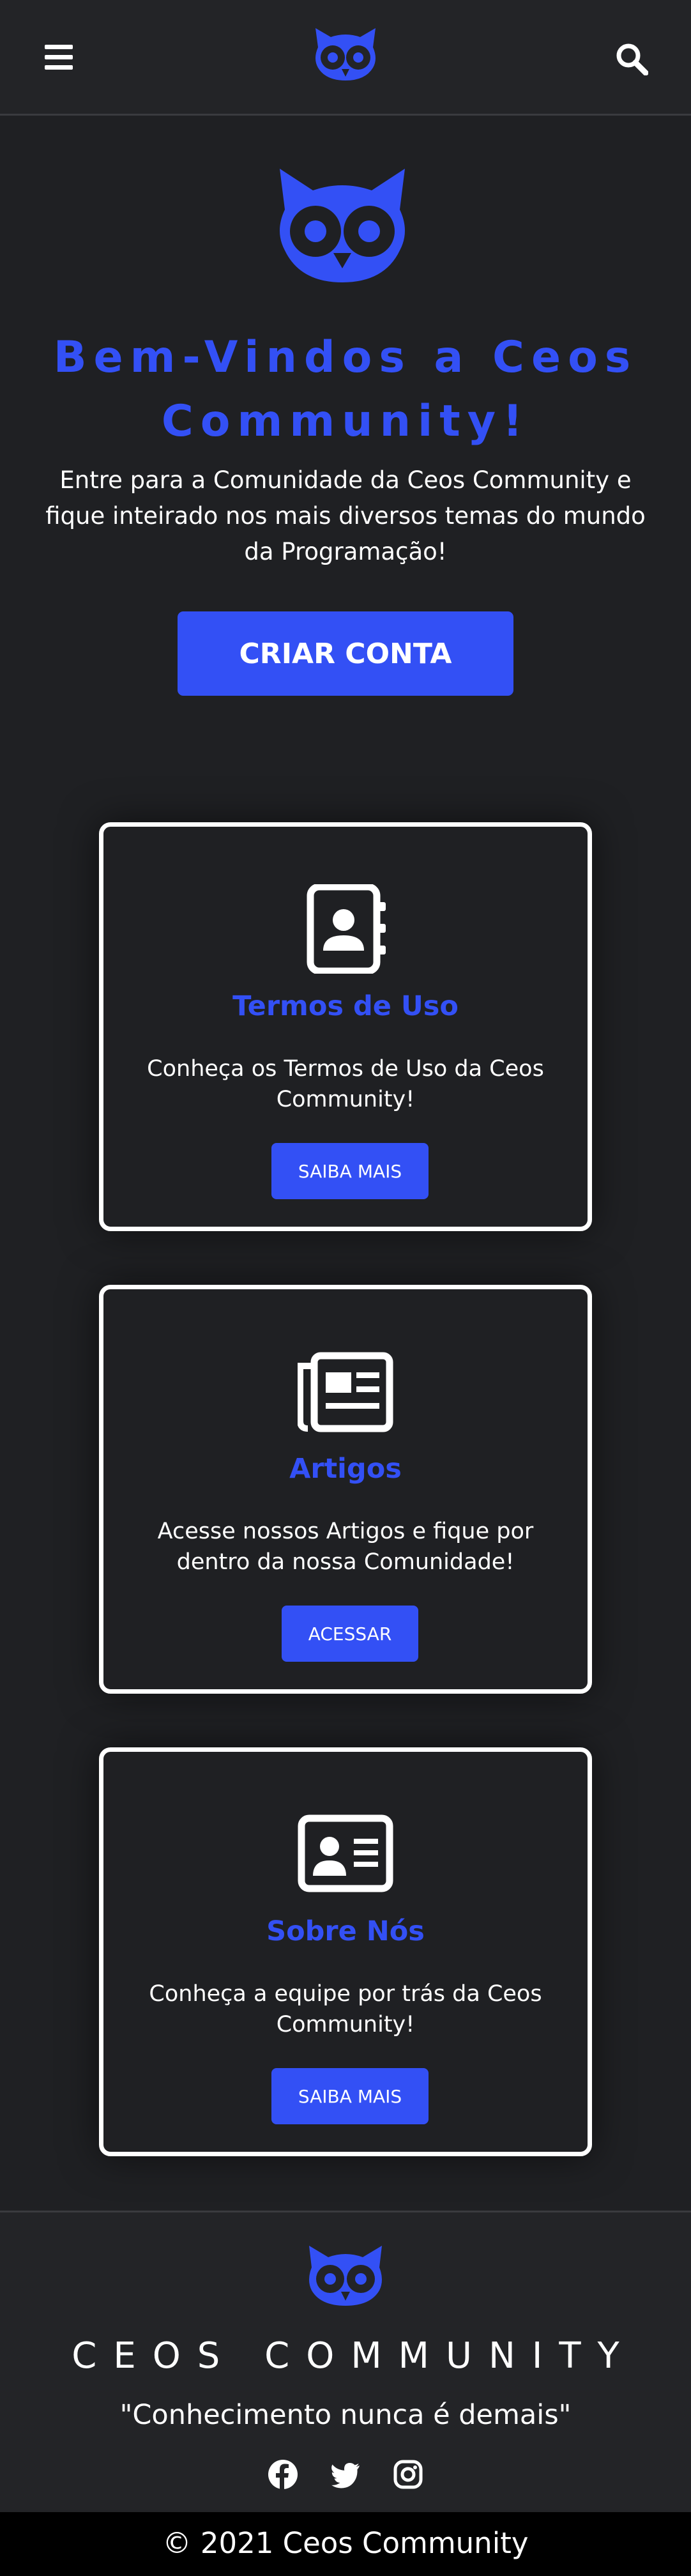  I want to click on articles-access-button: ACESSAR, so click(350, 1634).